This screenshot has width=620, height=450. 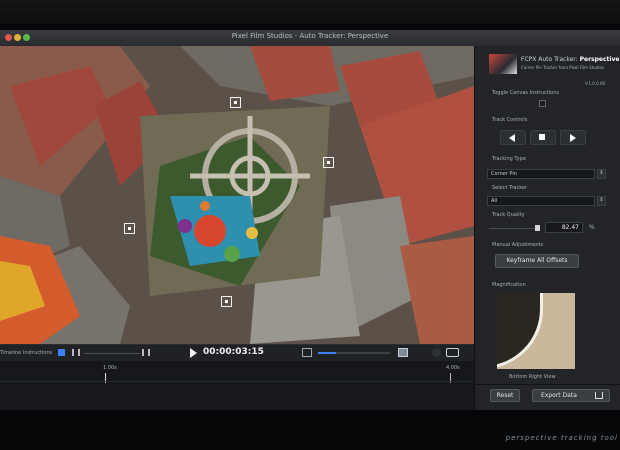 What do you see at coordinates (310, 12) in the screenshot?
I see `monitor-bezel-top` at bounding box center [310, 12].